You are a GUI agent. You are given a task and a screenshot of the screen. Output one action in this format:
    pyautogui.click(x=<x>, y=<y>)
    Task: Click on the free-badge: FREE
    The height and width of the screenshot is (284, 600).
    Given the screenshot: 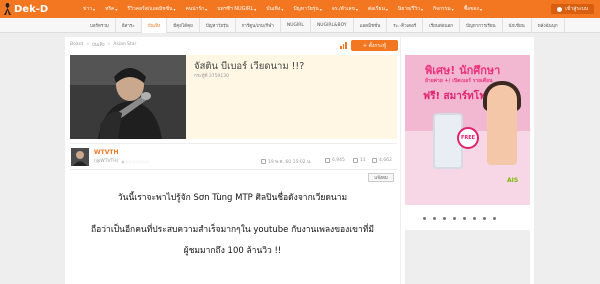 What is the action you would take?
    pyautogui.click(x=468, y=138)
    